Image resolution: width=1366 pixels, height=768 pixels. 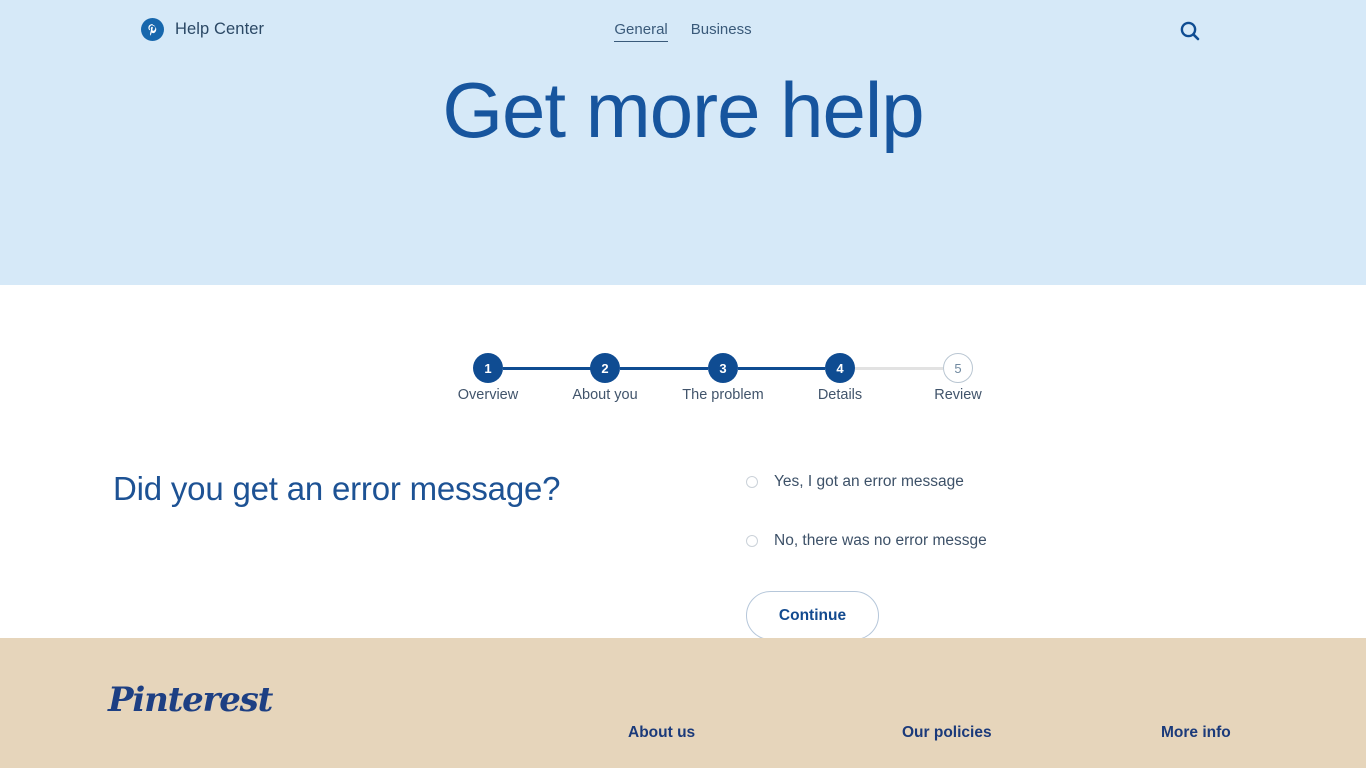 What do you see at coordinates (605, 395) in the screenshot?
I see `step-label: About you` at bounding box center [605, 395].